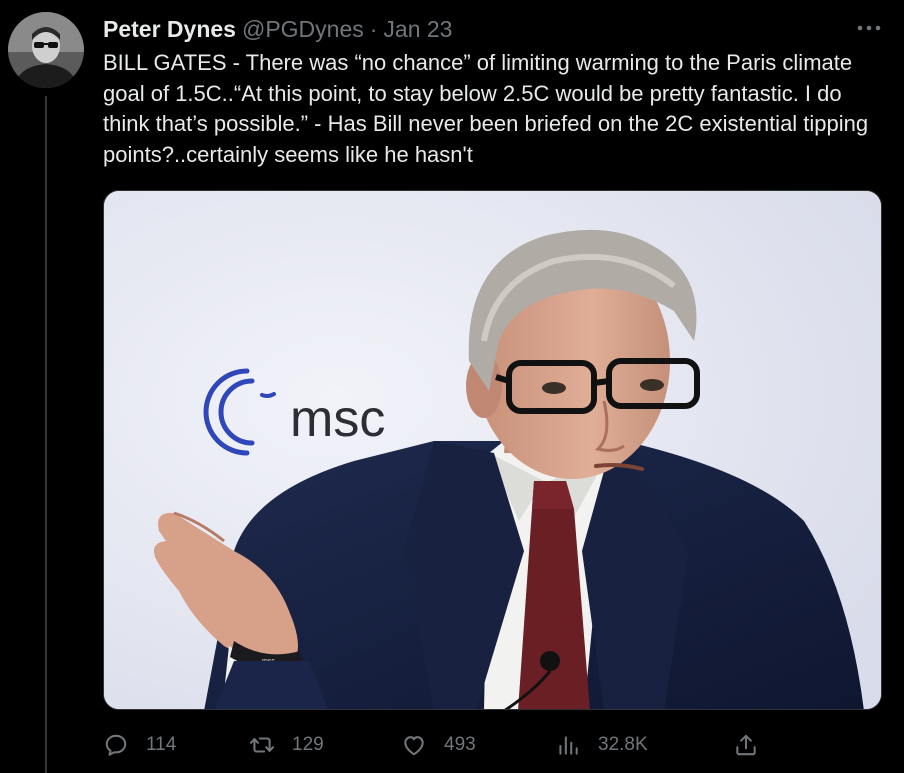 The image size is (904, 773). I want to click on user-avatar-icon, so click(46, 50).